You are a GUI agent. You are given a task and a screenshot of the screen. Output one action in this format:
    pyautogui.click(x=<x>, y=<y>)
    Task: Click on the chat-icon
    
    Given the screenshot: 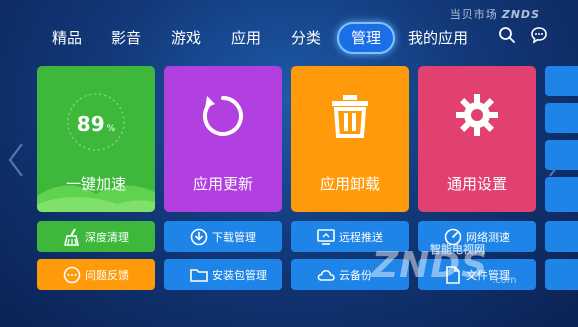 What is the action you would take?
    pyautogui.click(x=72, y=275)
    